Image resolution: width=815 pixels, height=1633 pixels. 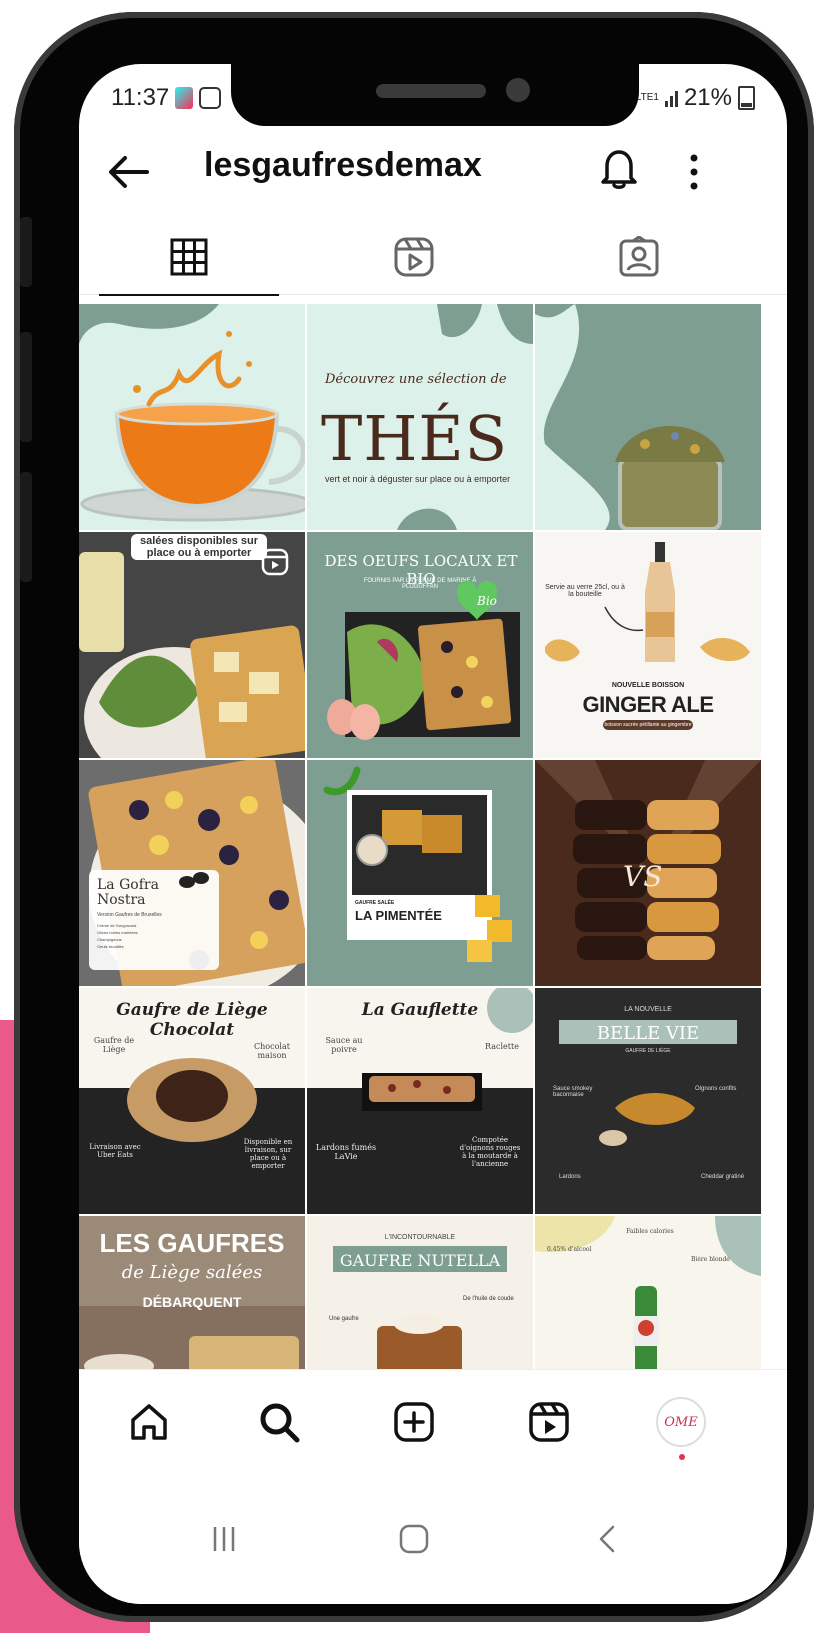 I want to click on liege-label-livraison: Livraison avec Uber Eats, so click(x=115, y=1151).